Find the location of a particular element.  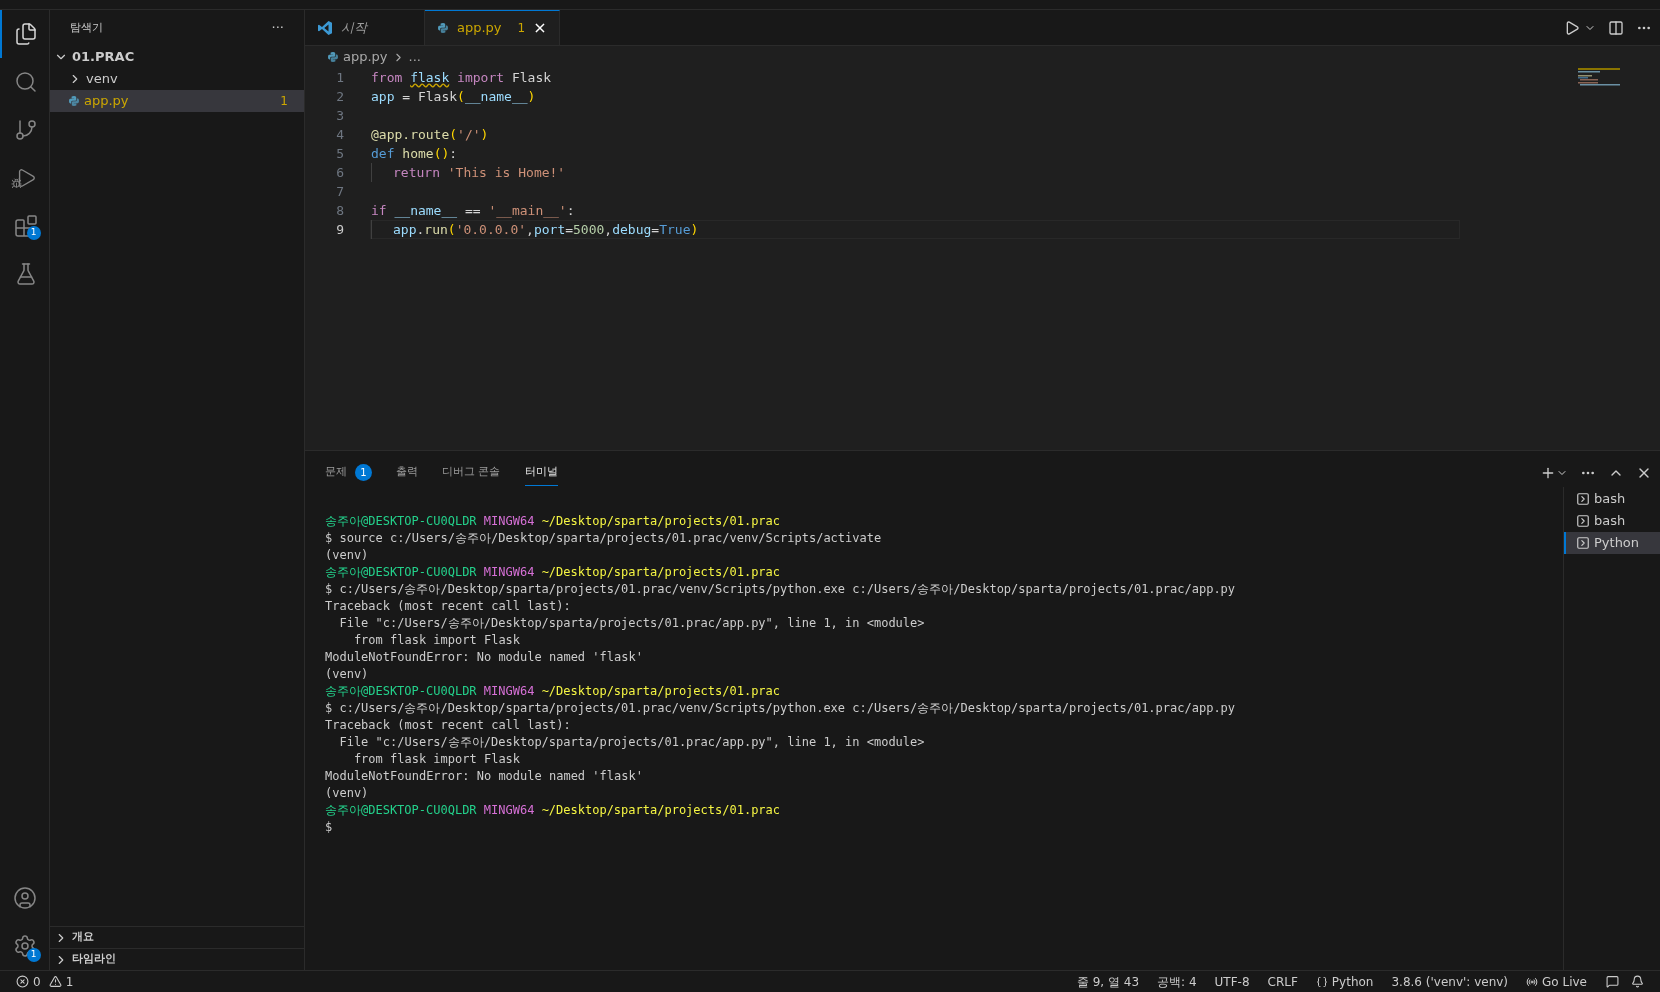

settings-icon is located at coordinates (24, 946).